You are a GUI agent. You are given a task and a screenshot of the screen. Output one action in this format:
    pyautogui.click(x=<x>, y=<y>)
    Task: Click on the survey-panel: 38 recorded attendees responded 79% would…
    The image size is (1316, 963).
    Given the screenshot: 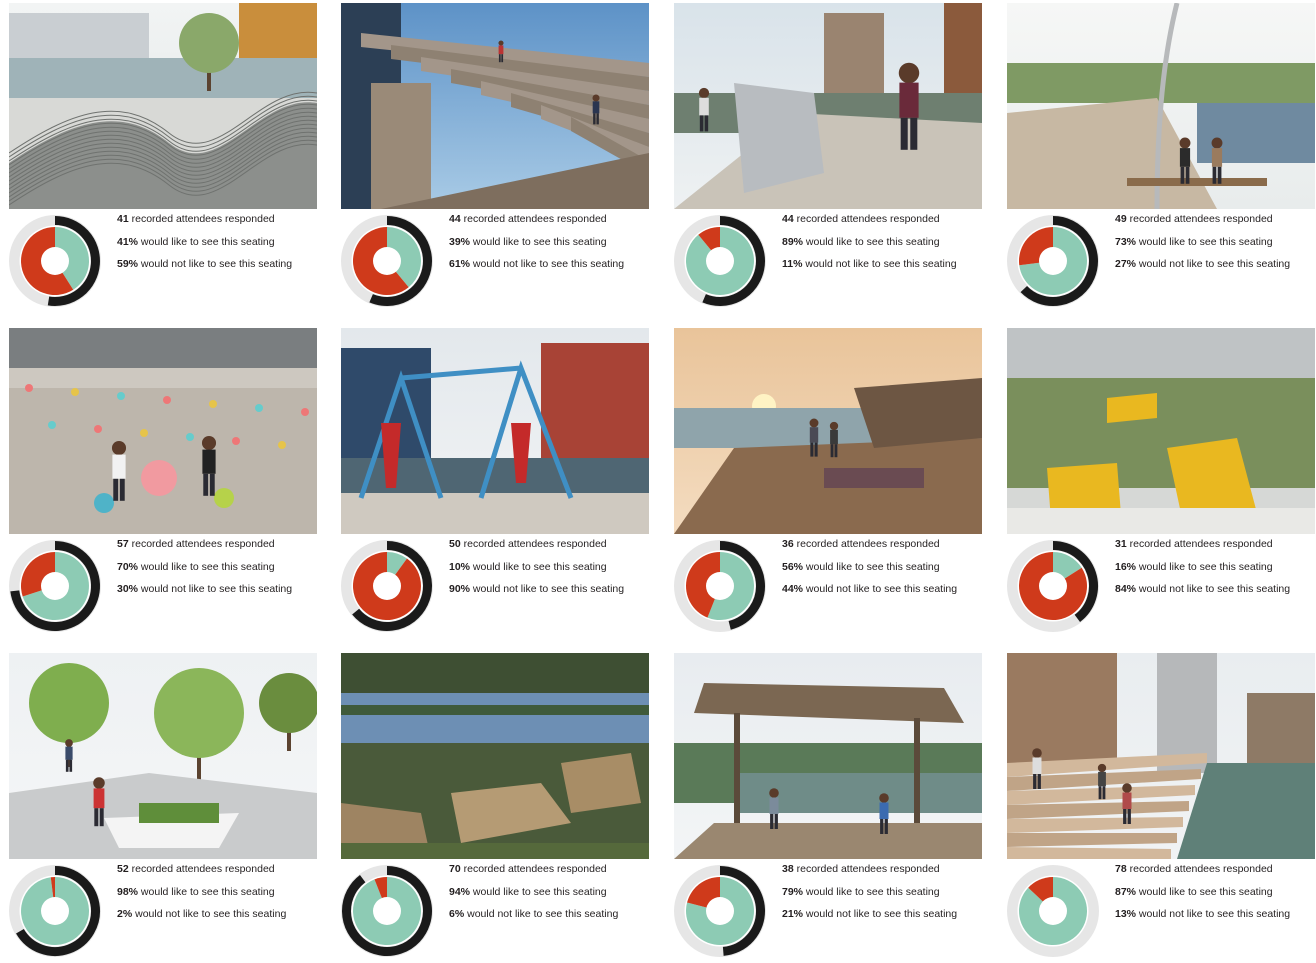 What is the action you would take?
    pyautogui.click(x=829, y=808)
    